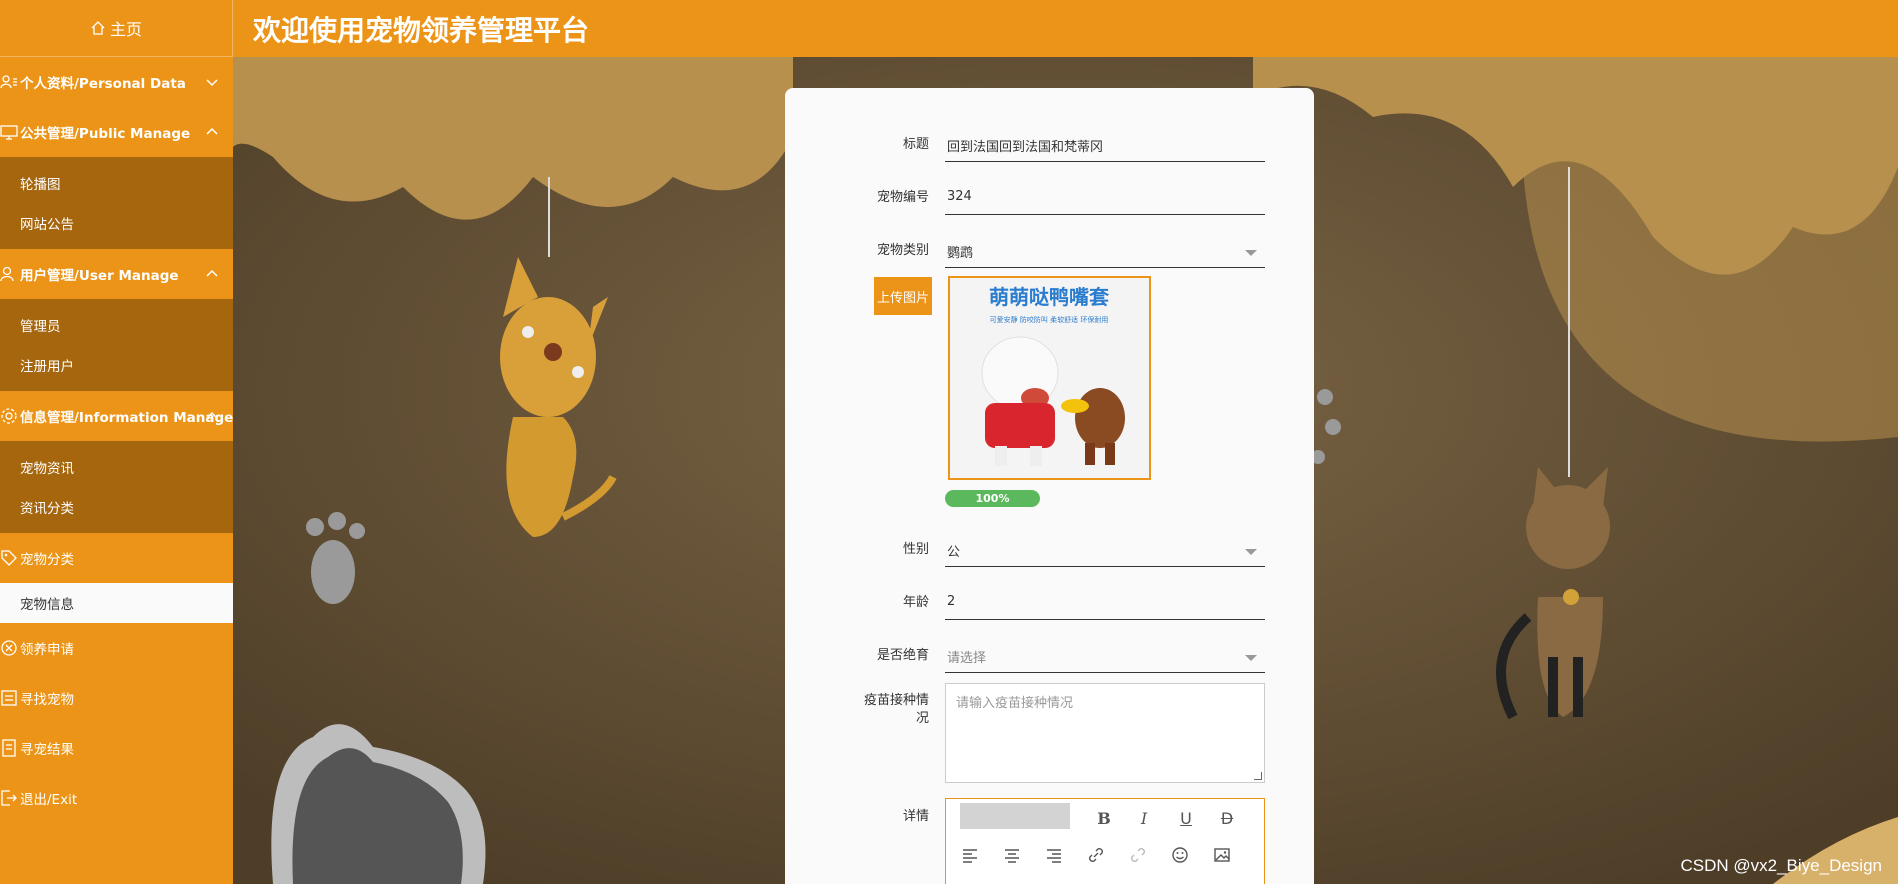  Describe the element at coordinates (212, 82) in the screenshot. I see `chevron-down-icon` at that location.